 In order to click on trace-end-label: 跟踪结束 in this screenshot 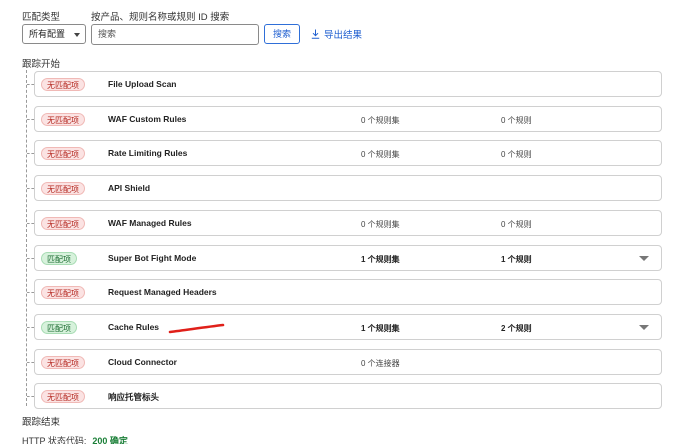, I will do `click(41, 422)`.